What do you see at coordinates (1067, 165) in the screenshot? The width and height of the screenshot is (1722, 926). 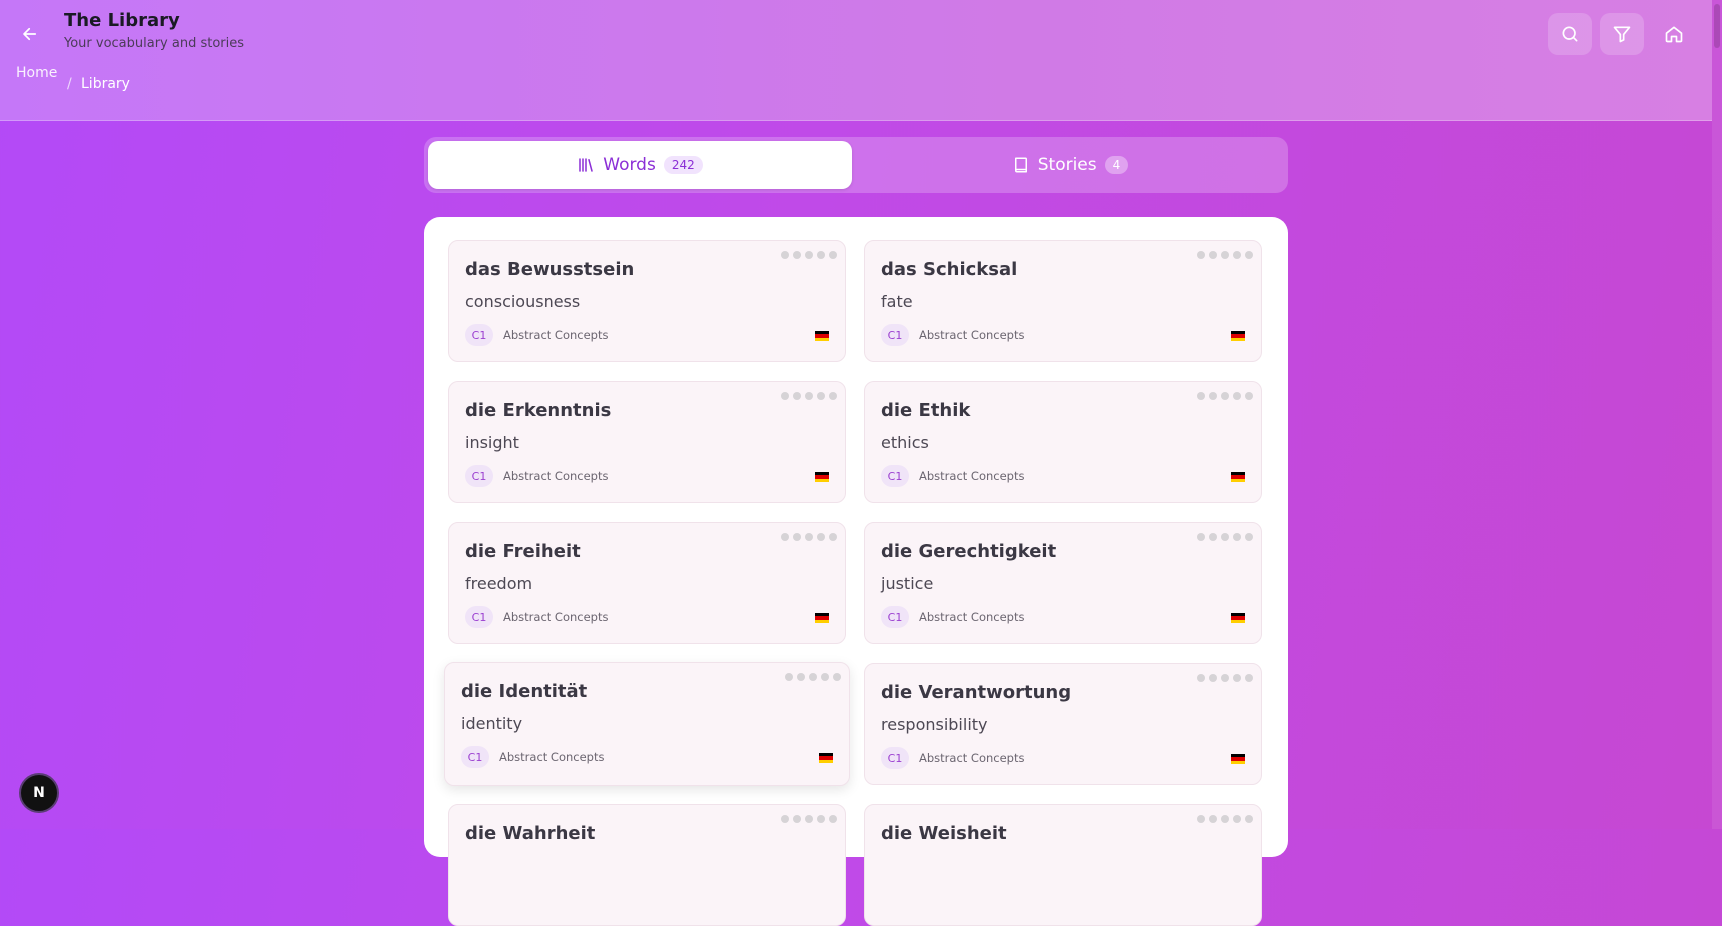 I see `tab-stories-label: Stories` at bounding box center [1067, 165].